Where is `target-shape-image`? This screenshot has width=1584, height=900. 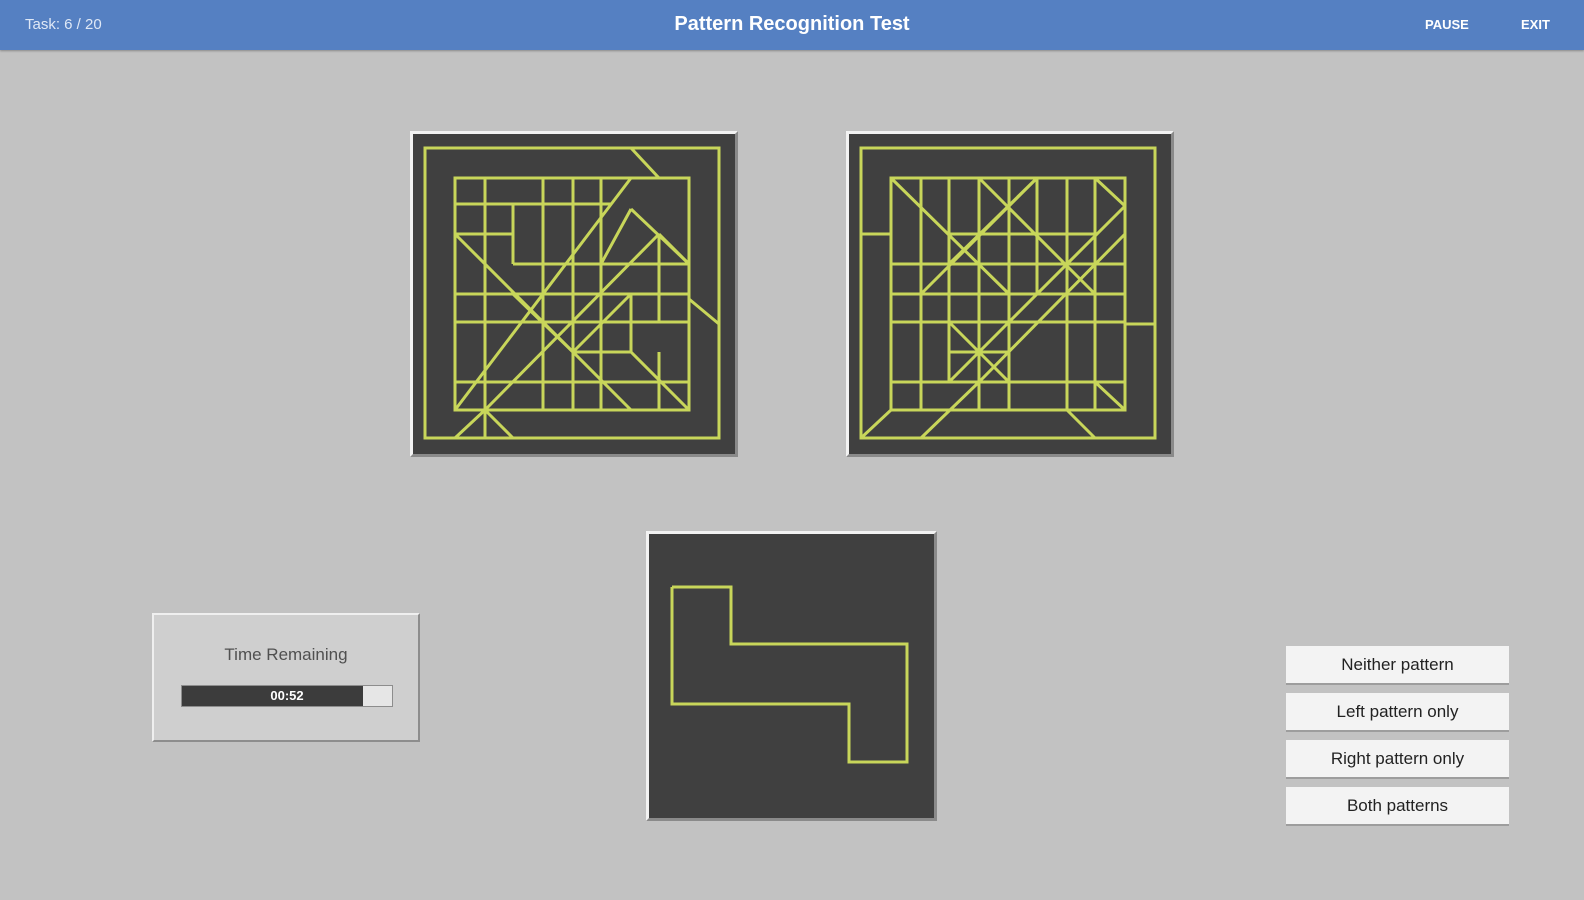 target-shape-image is located at coordinates (789, 674).